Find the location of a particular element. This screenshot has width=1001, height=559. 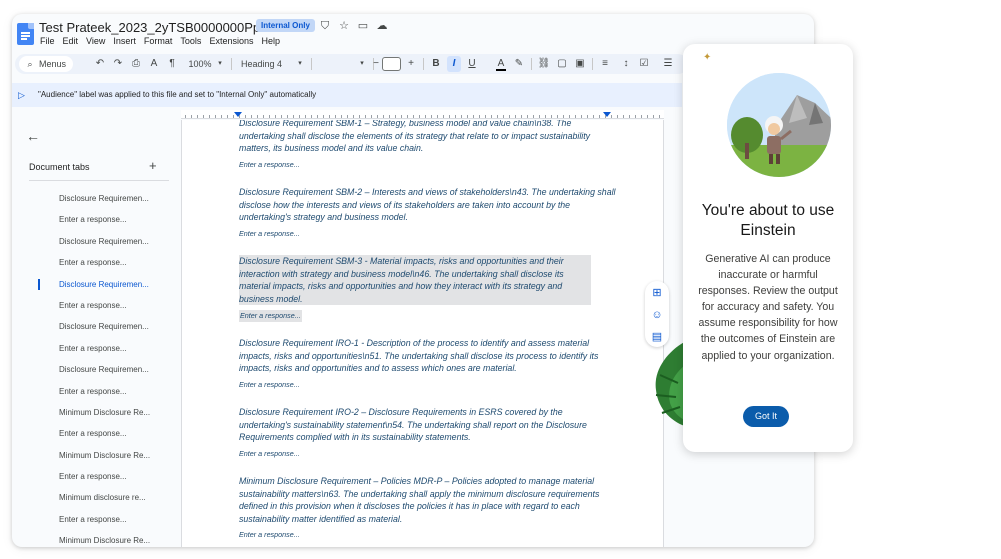

spellcheck-icon: A is located at coordinates (154, 64).